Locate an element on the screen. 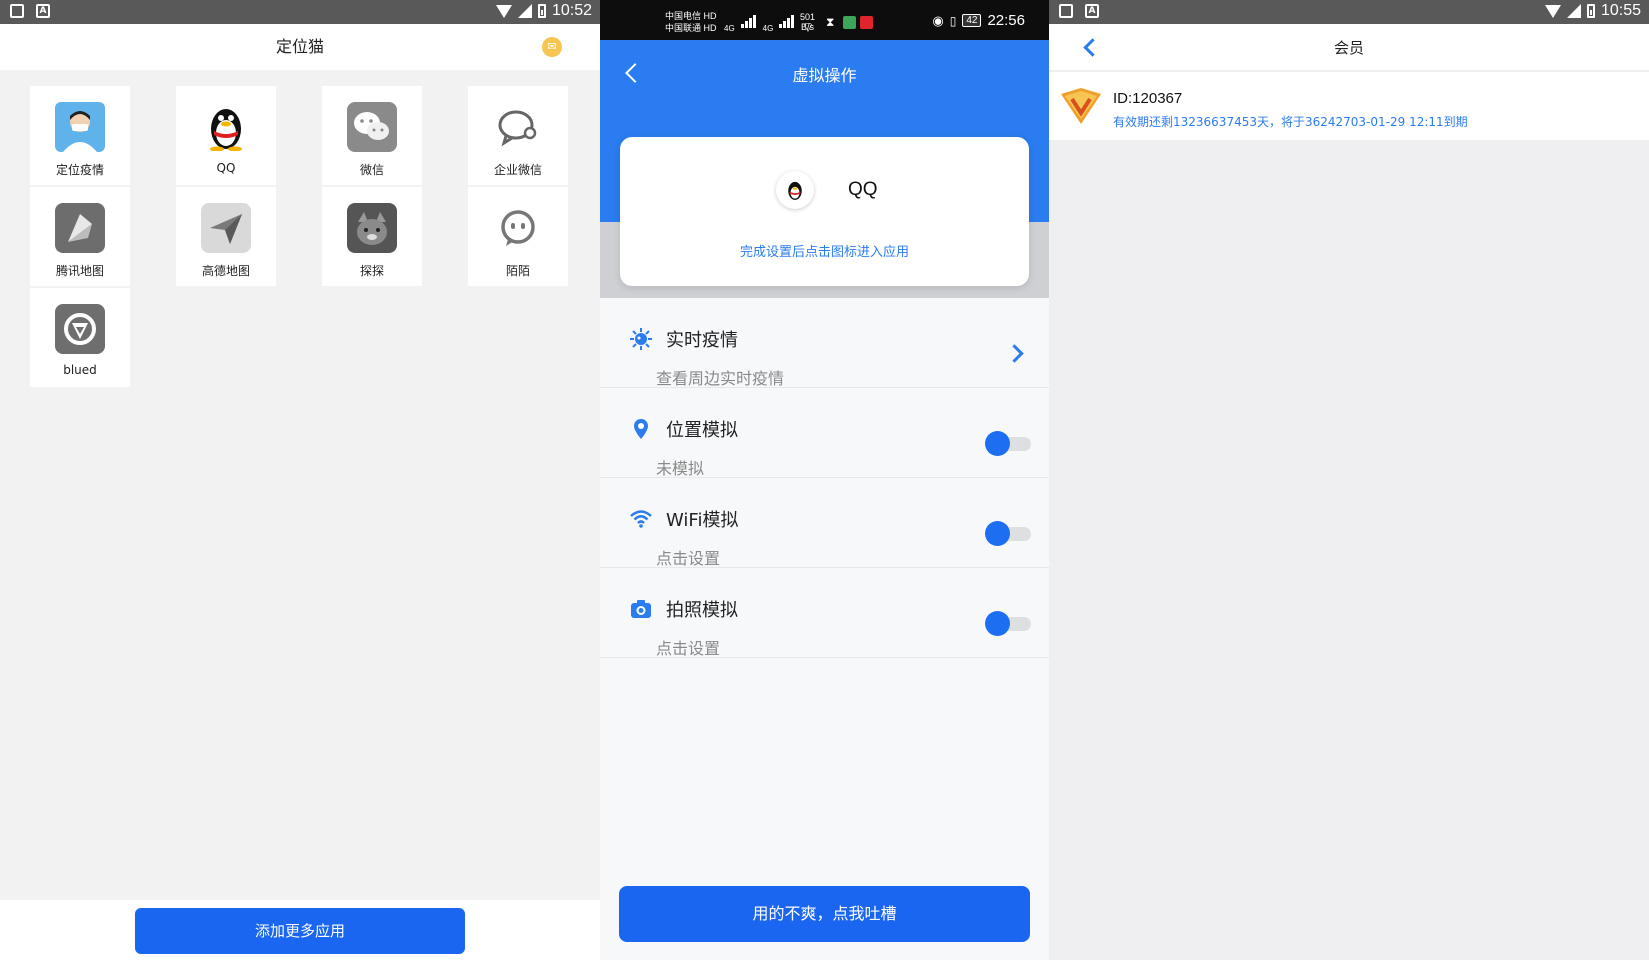 The height and width of the screenshot is (960, 1649). page-title: 会员 is located at coordinates (1348, 48).